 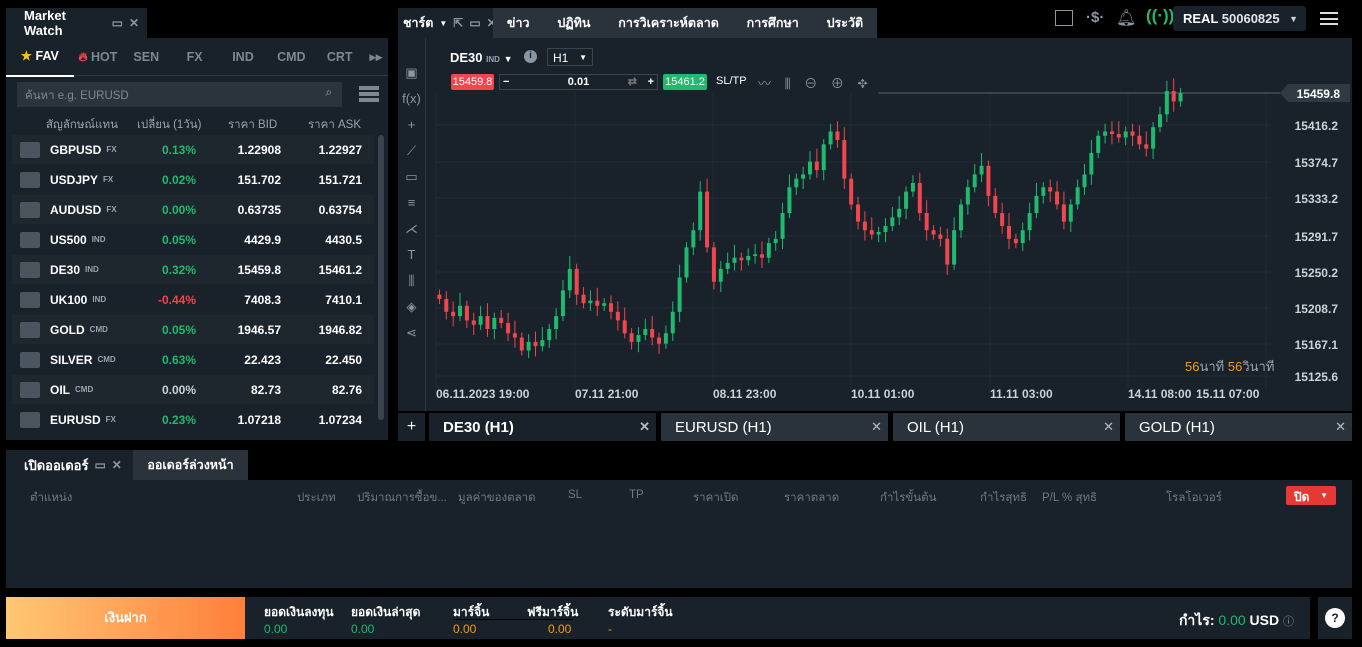 What do you see at coordinates (340, 180) in the screenshot?
I see `ask-price: 151.721` at bounding box center [340, 180].